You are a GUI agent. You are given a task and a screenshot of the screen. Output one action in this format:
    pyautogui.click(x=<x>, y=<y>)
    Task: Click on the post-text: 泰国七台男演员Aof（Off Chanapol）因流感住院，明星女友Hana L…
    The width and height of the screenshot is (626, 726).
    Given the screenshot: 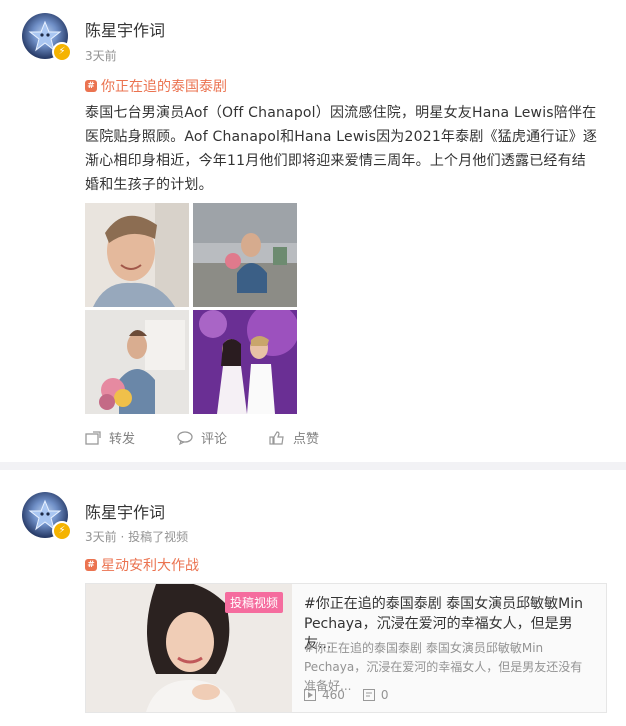 What is the action you would take?
    pyautogui.click(x=341, y=149)
    